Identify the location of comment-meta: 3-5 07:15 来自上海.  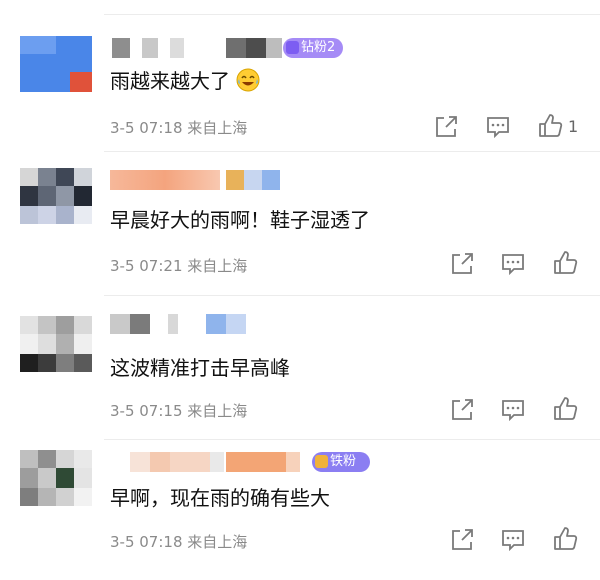
(178, 410).